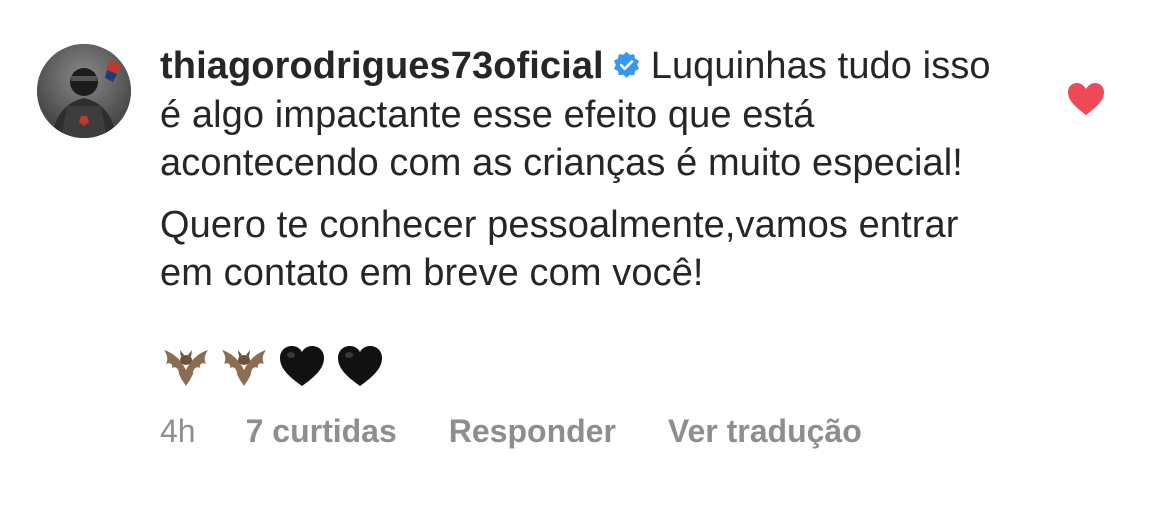 The width and height of the screenshot is (1169, 512). What do you see at coordinates (626, 64) in the screenshot?
I see `verified-badge-icon` at bounding box center [626, 64].